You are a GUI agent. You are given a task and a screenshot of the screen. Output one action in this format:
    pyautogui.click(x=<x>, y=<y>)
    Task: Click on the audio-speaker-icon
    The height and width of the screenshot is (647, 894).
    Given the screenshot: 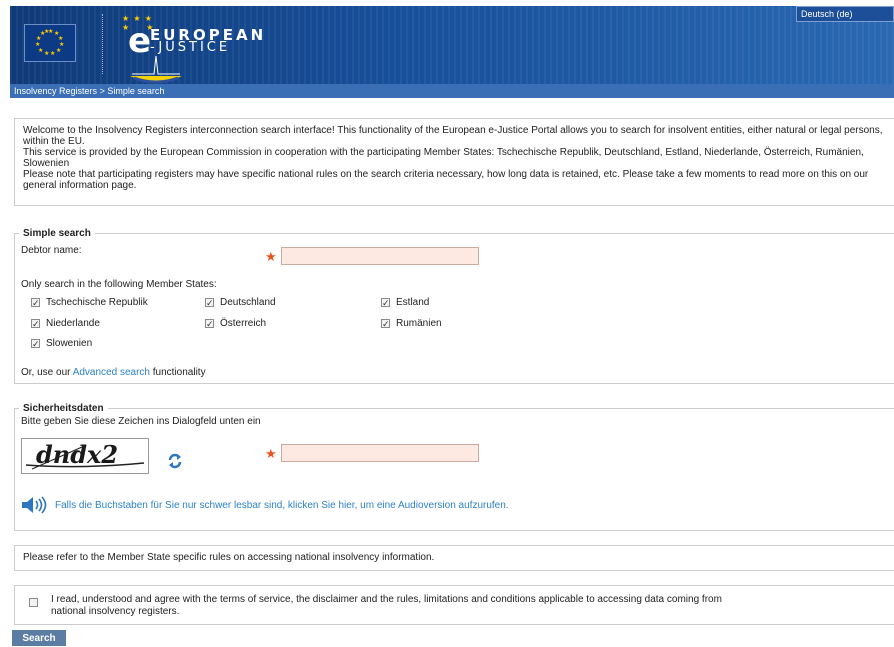 What is the action you would take?
    pyautogui.click(x=35, y=505)
    